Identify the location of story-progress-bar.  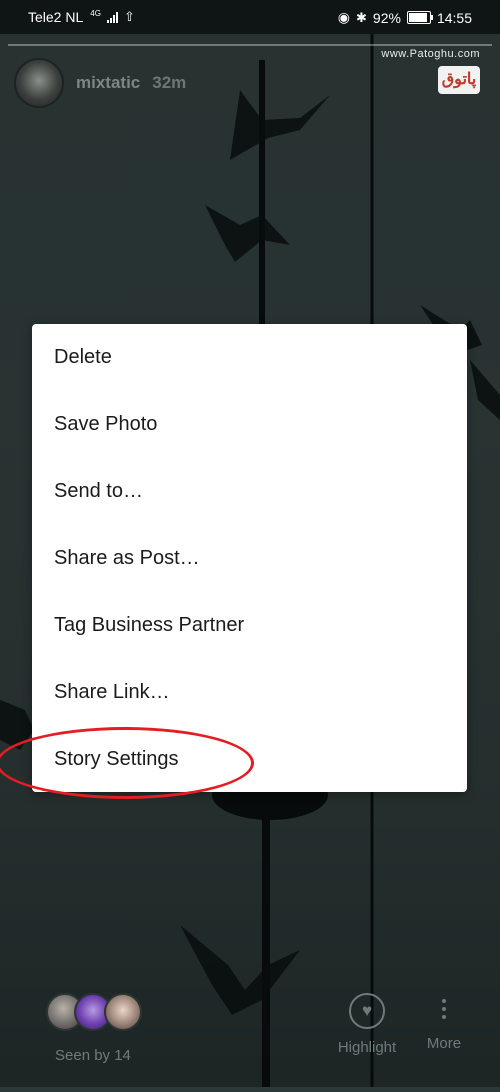
(250, 45).